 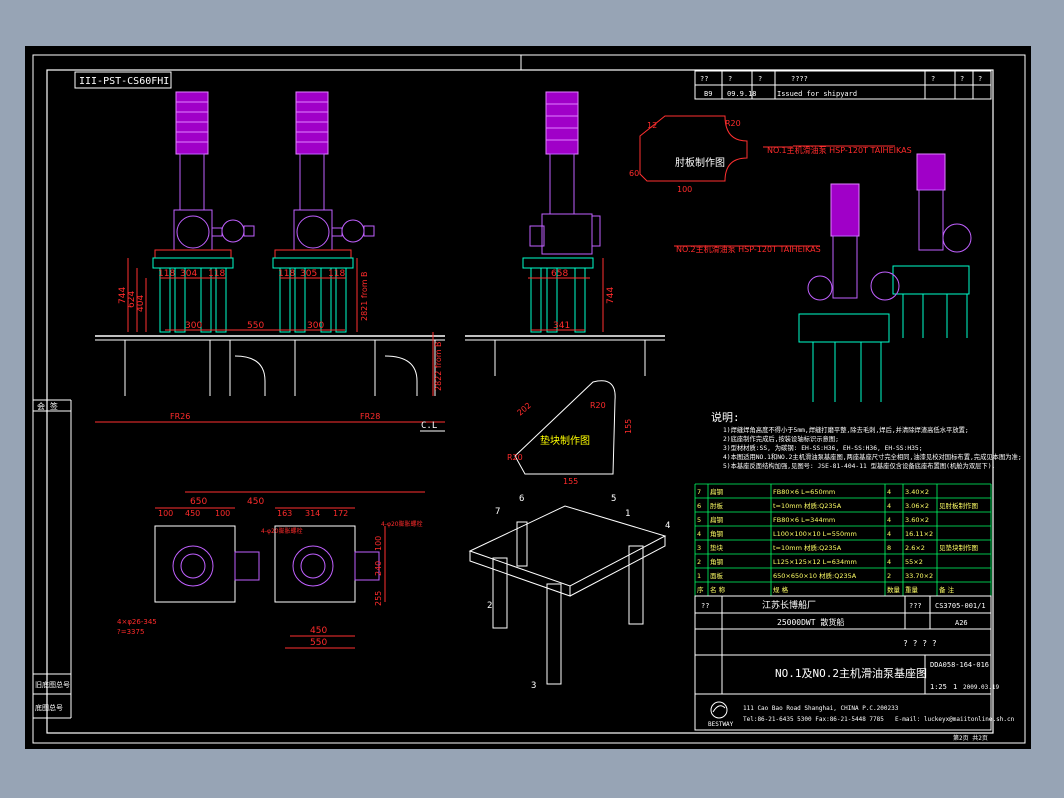 What do you see at coordinates (515, 457) in the screenshot?
I see `pad-r20b: R20` at bounding box center [515, 457].